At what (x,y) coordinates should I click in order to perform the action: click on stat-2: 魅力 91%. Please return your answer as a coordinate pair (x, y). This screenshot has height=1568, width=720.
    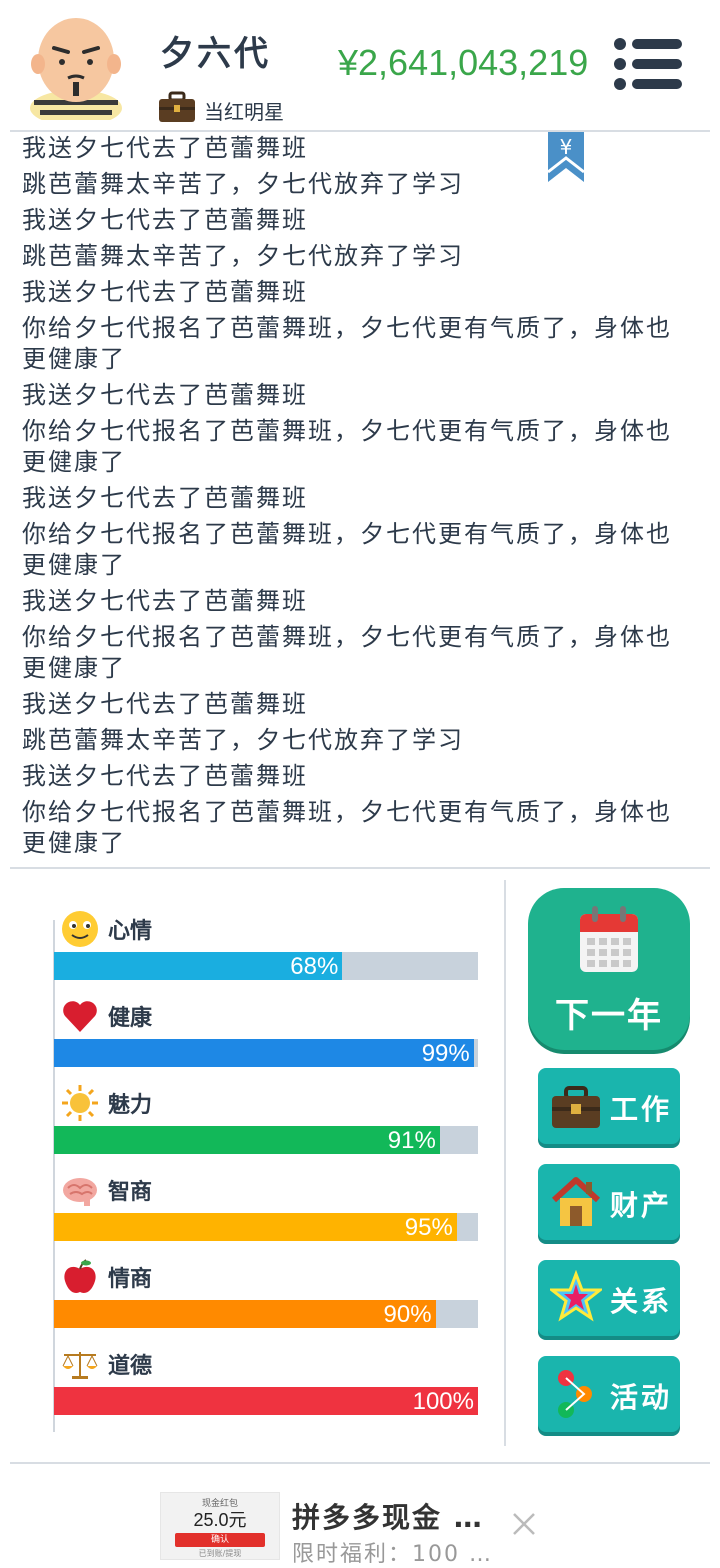
    Looking at the image, I should click on (266, 1119).